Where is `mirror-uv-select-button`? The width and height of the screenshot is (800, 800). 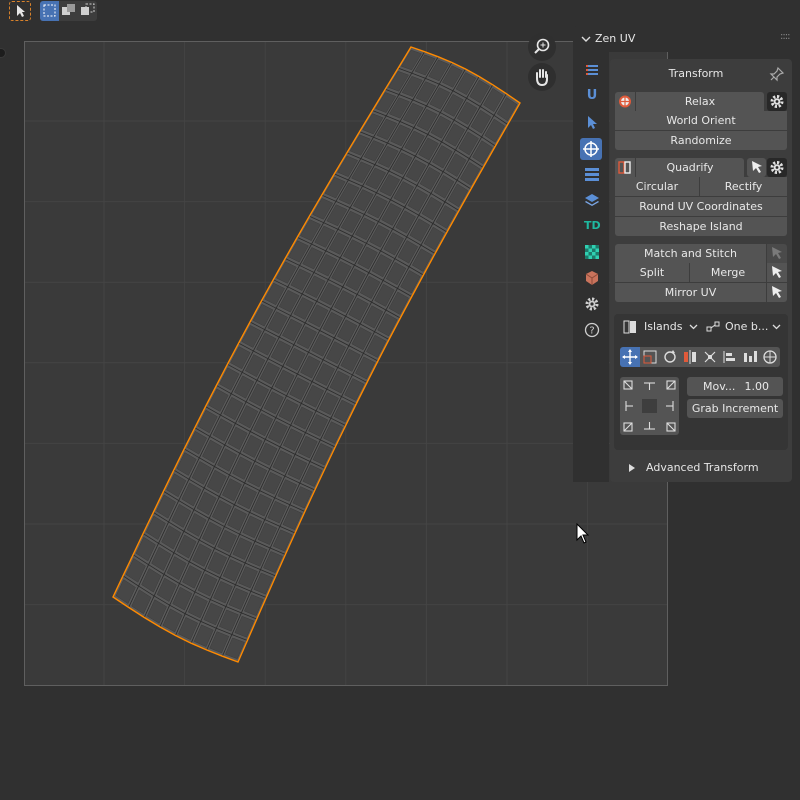 mirror-uv-select-button is located at coordinates (777, 292).